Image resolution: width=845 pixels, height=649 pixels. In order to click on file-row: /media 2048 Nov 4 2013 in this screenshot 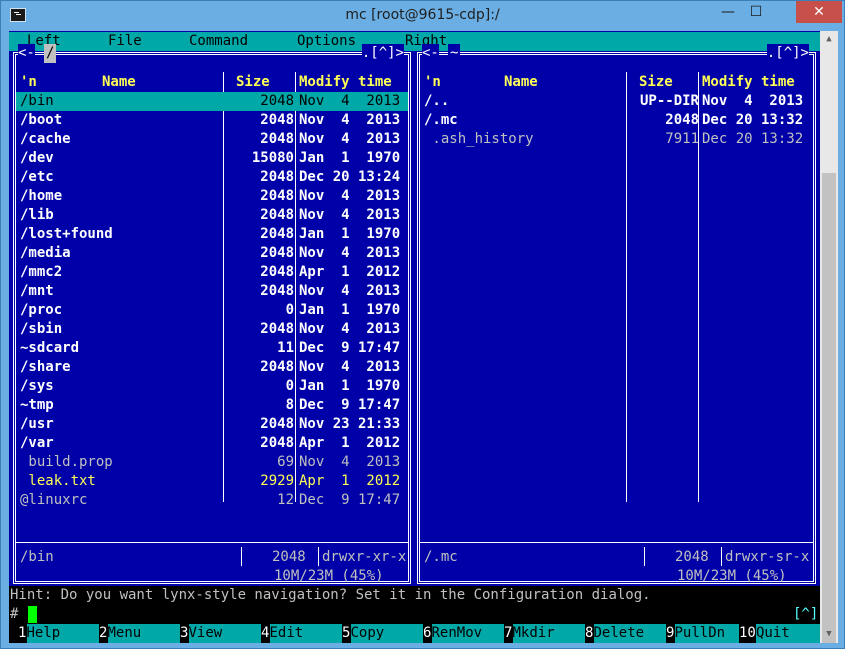, I will do `click(212, 253)`.